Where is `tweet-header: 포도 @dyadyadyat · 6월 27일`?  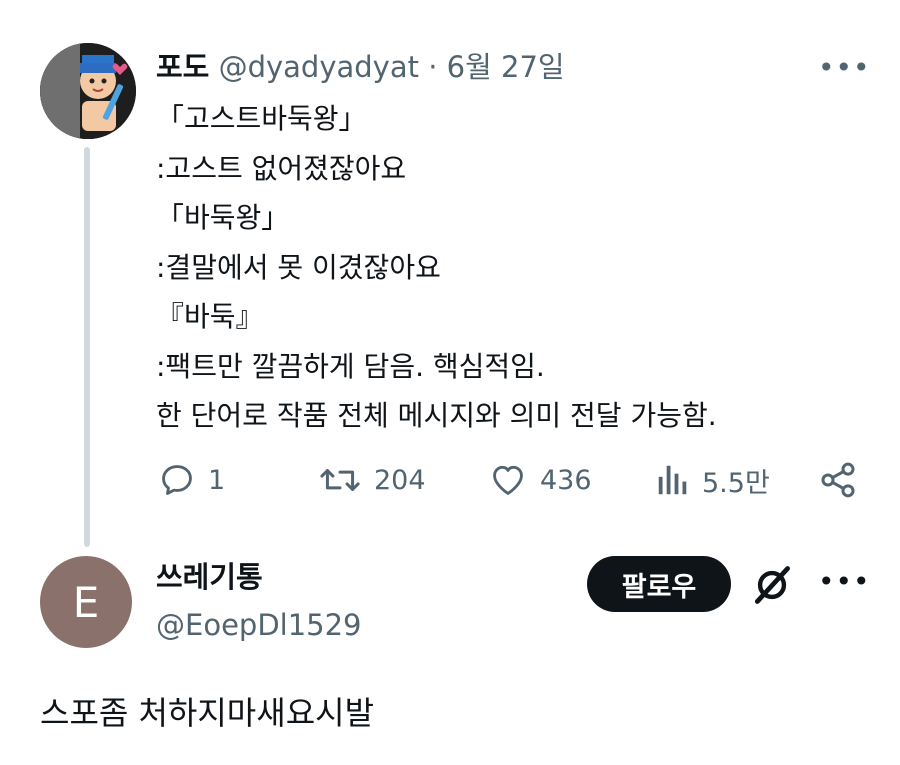
tweet-header: 포도 @dyadyadyat · 6월 27일 is located at coordinates (360, 67).